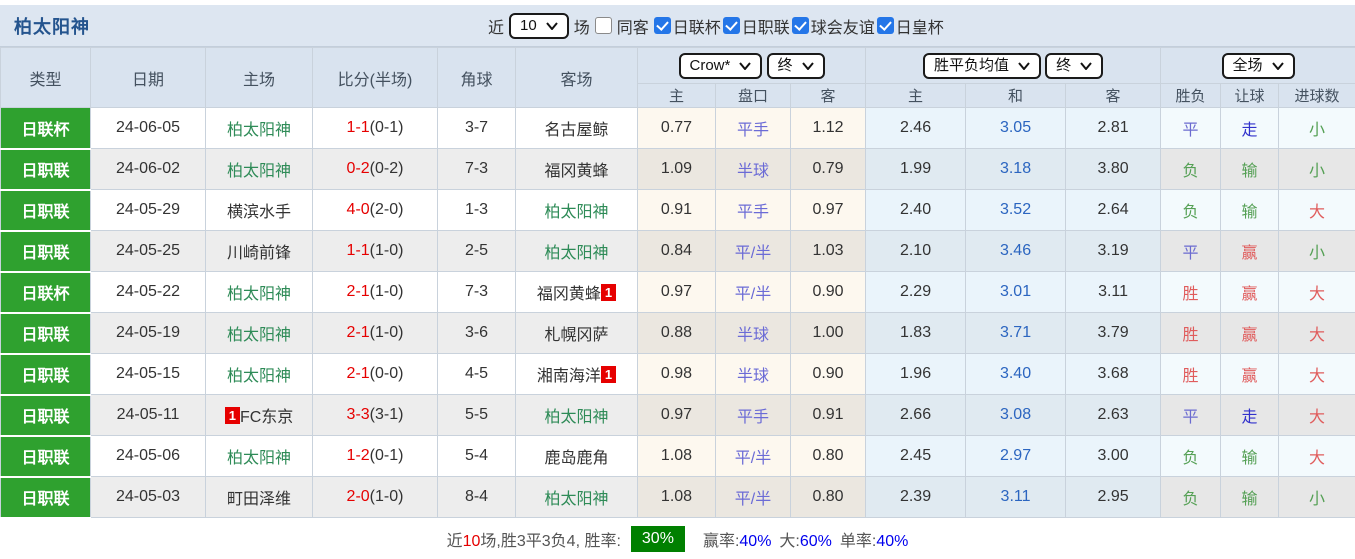  Describe the element at coordinates (828, 251) in the screenshot. I see `odds-cell: 1.03` at that location.